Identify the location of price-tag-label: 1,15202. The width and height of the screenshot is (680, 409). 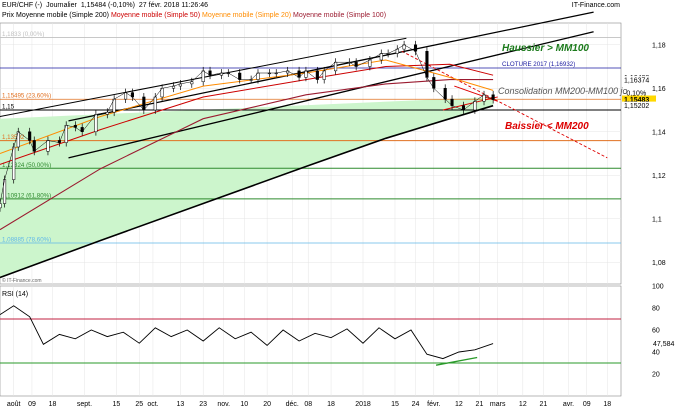
(636, 106).